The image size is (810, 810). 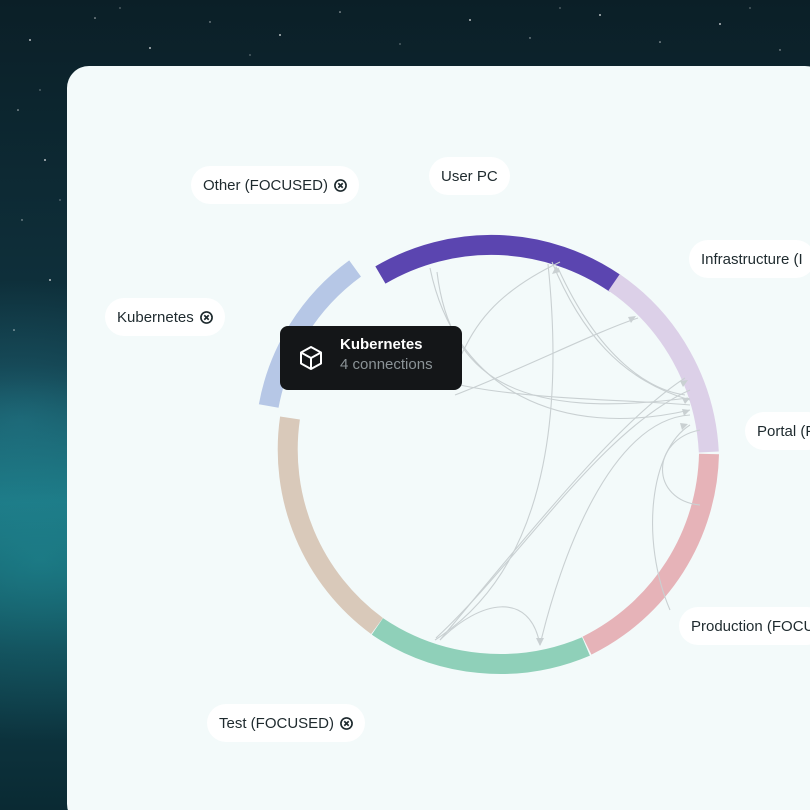 I want to click on node-label-text: Production (FOCU, so click(x=750, y=626).